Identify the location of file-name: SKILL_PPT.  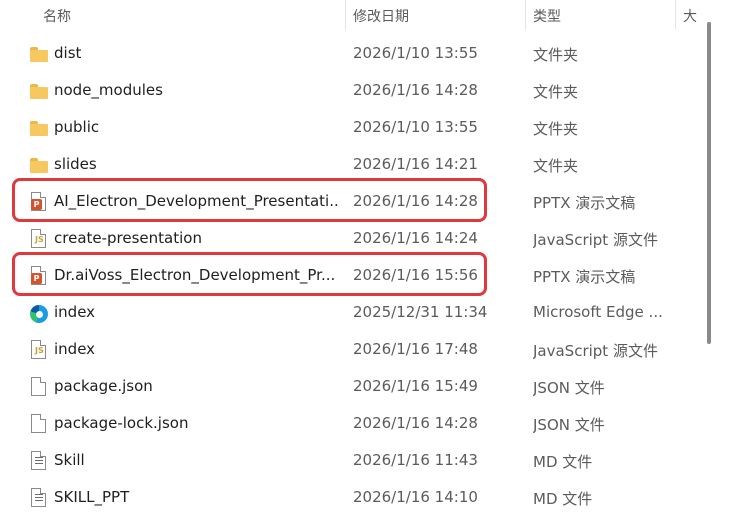
(196, 497).